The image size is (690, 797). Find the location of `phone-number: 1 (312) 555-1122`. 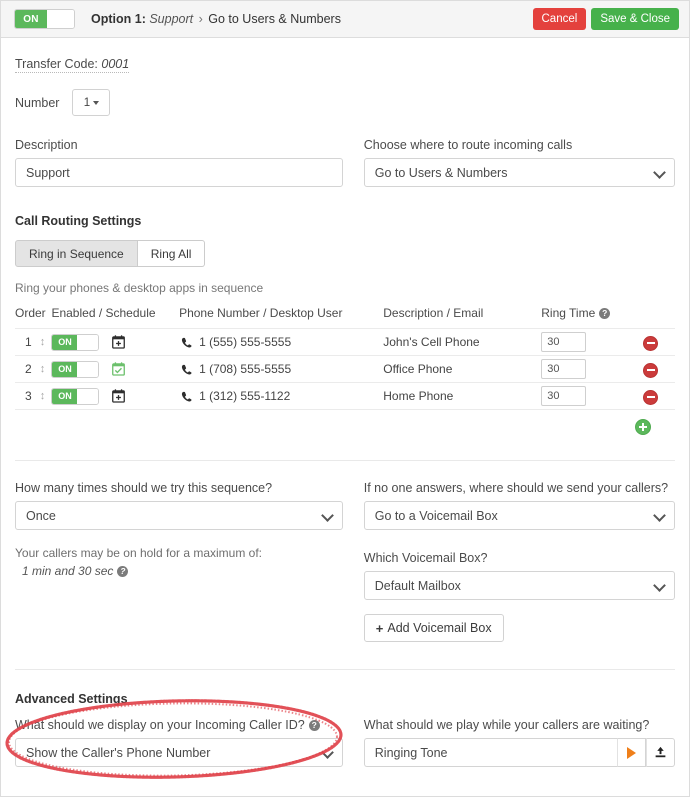

phone-number: 1 (312) 555-1122 is located at coordinates (245, 396).